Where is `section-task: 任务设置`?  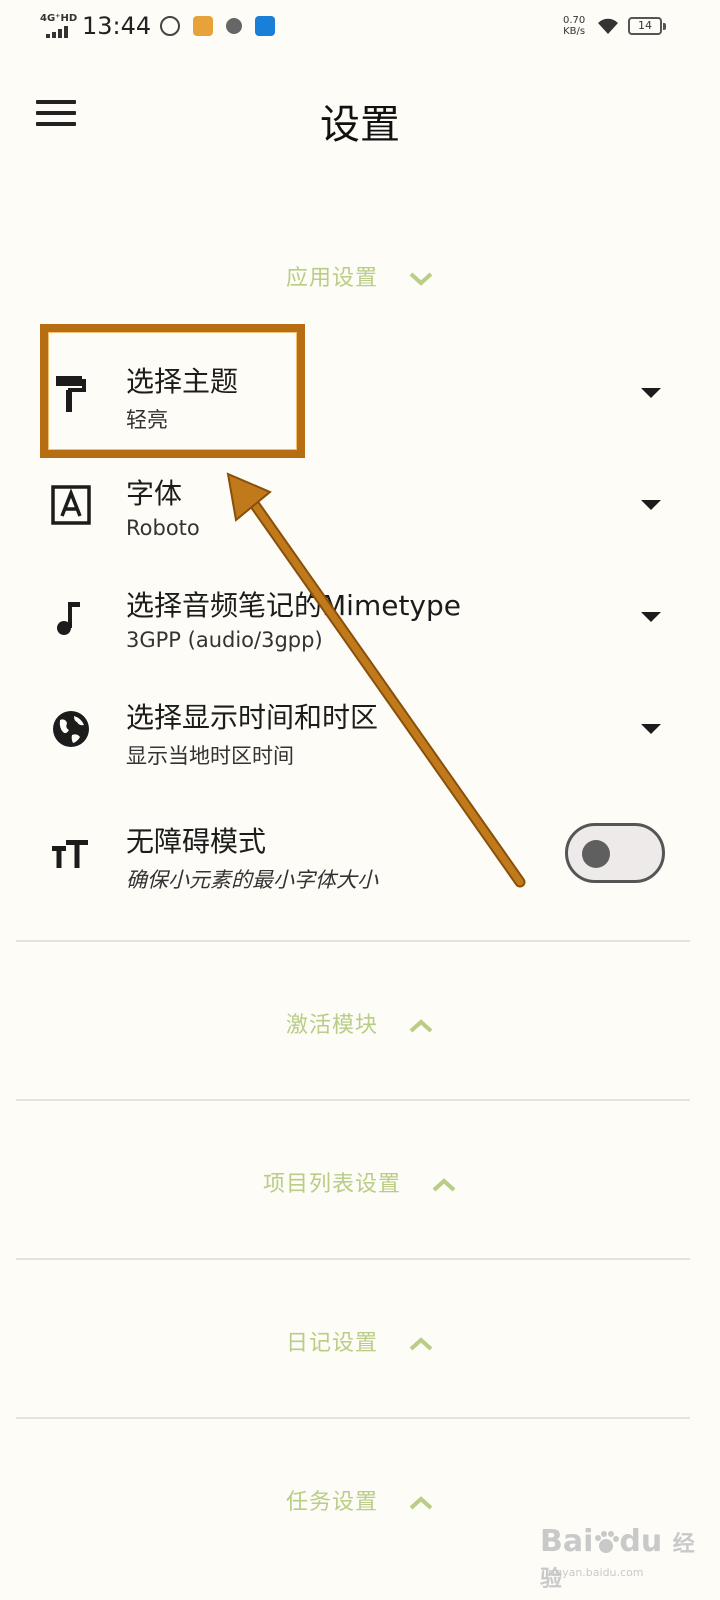 section-task: 任务设置 is located at coordinates (360, 1500).